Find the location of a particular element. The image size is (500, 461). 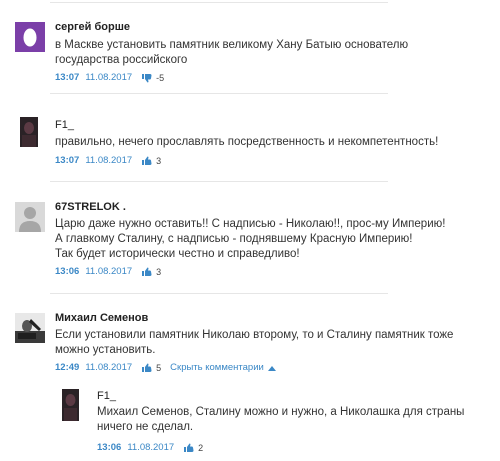

comment-meta: 12:49 11.08.2017 5 Скрыть комментарии is located at coordinates (165, 367).